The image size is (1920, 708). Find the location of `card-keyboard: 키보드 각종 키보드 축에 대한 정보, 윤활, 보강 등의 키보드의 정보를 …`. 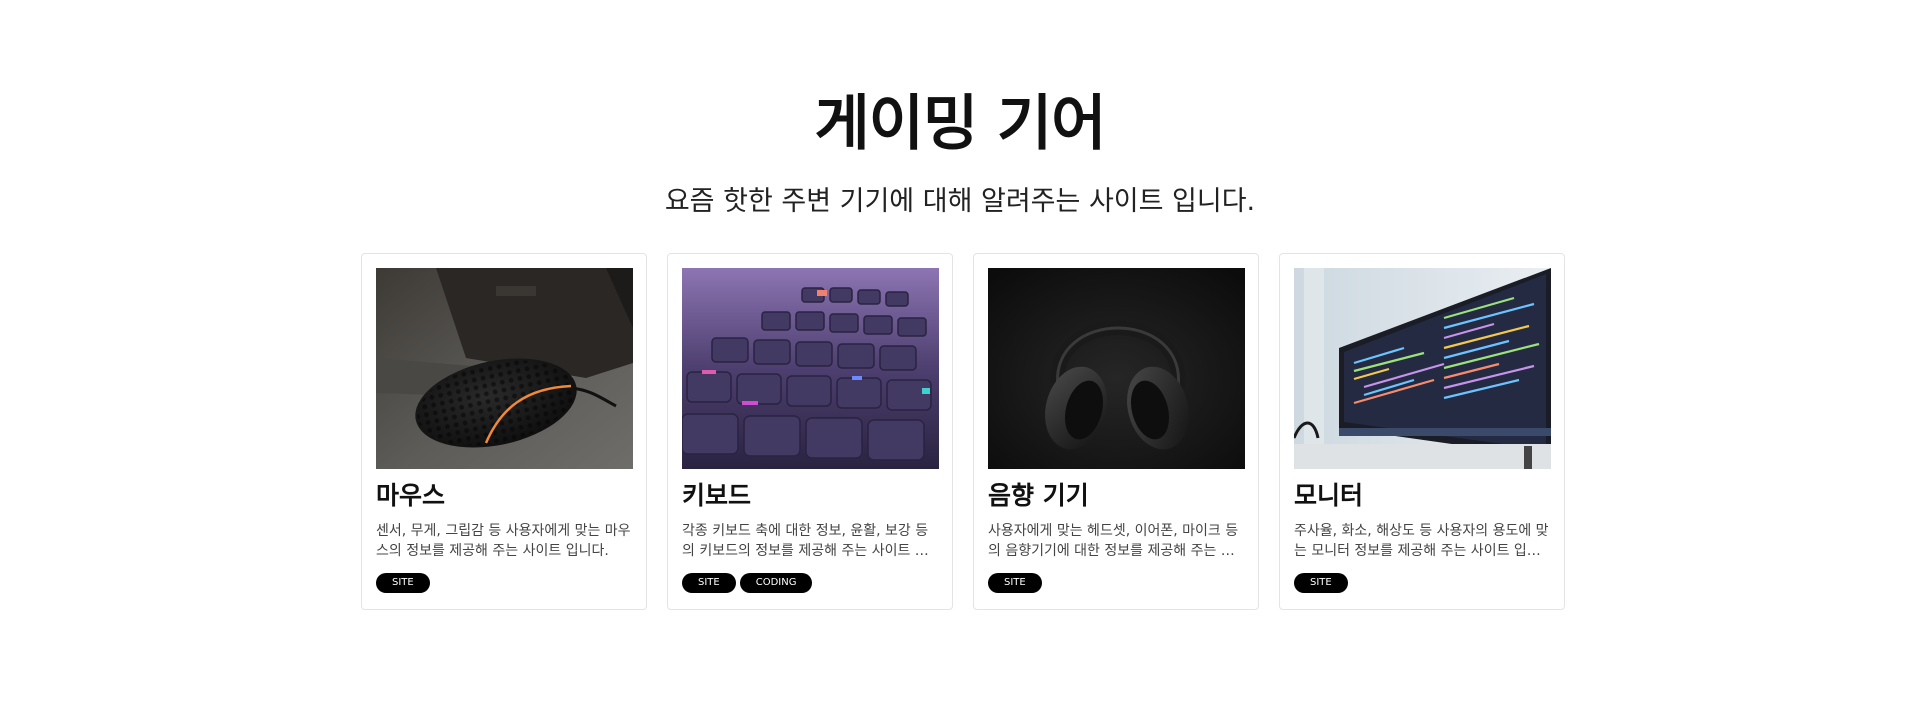

card-keyboard: 키보드 각종 키보드 축에 대한 정보, 윤활, 보강 등의 키보드의 정보를 … is located at coordinates (810, 431).